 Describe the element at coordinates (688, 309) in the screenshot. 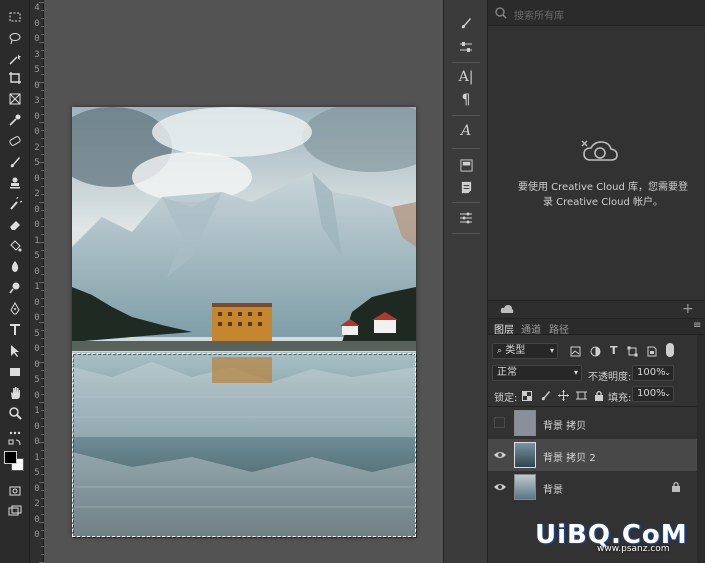

I see `add-library-icon: +` at that location.